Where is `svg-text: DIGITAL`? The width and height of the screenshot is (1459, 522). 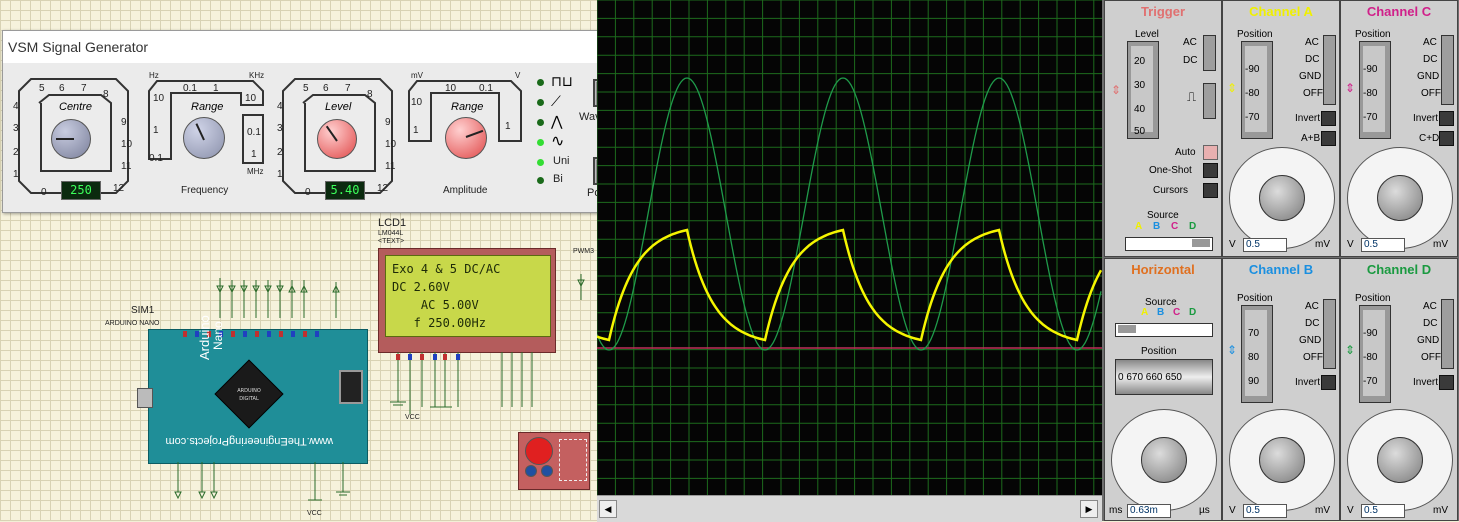 svg-text: DIGITAL is located at coordinates (249, 399).